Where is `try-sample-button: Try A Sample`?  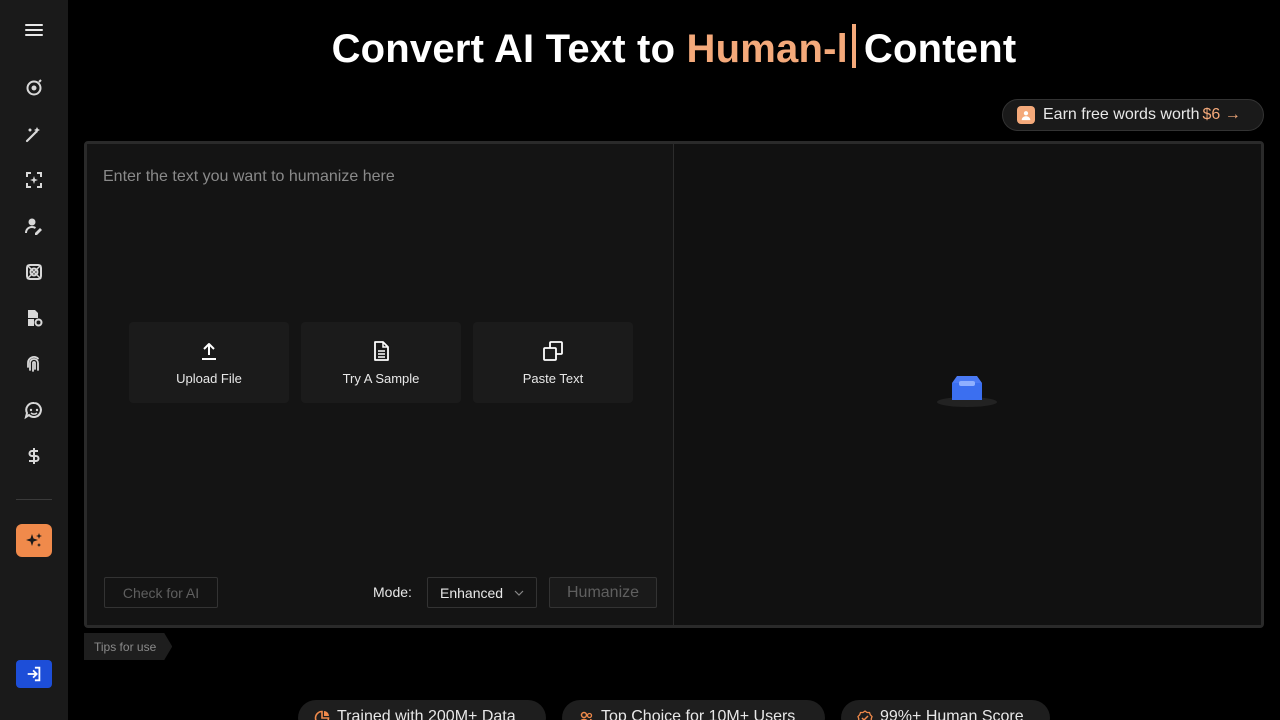 try-sample-button: Try A Sample is located at coordinates (381, 362).